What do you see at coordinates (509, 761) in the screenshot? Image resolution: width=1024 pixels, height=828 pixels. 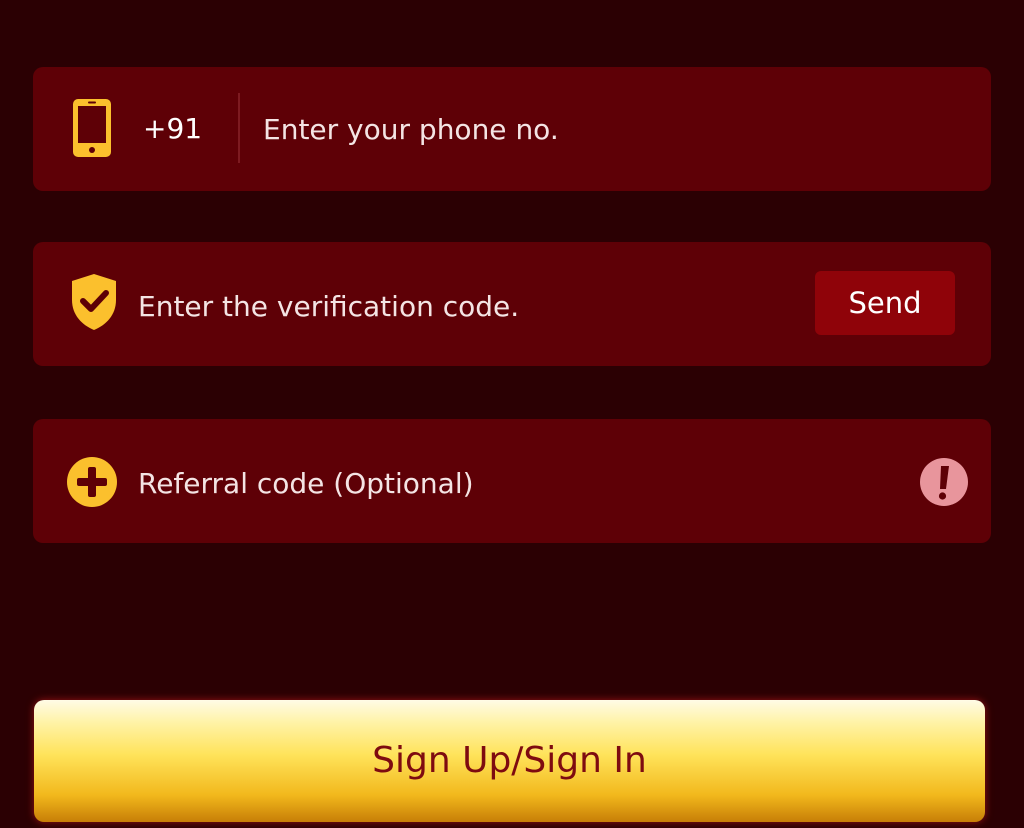 I see `sign-up-sign-in-button: Sign Up/Sign In` at bounding box center [509, 761].